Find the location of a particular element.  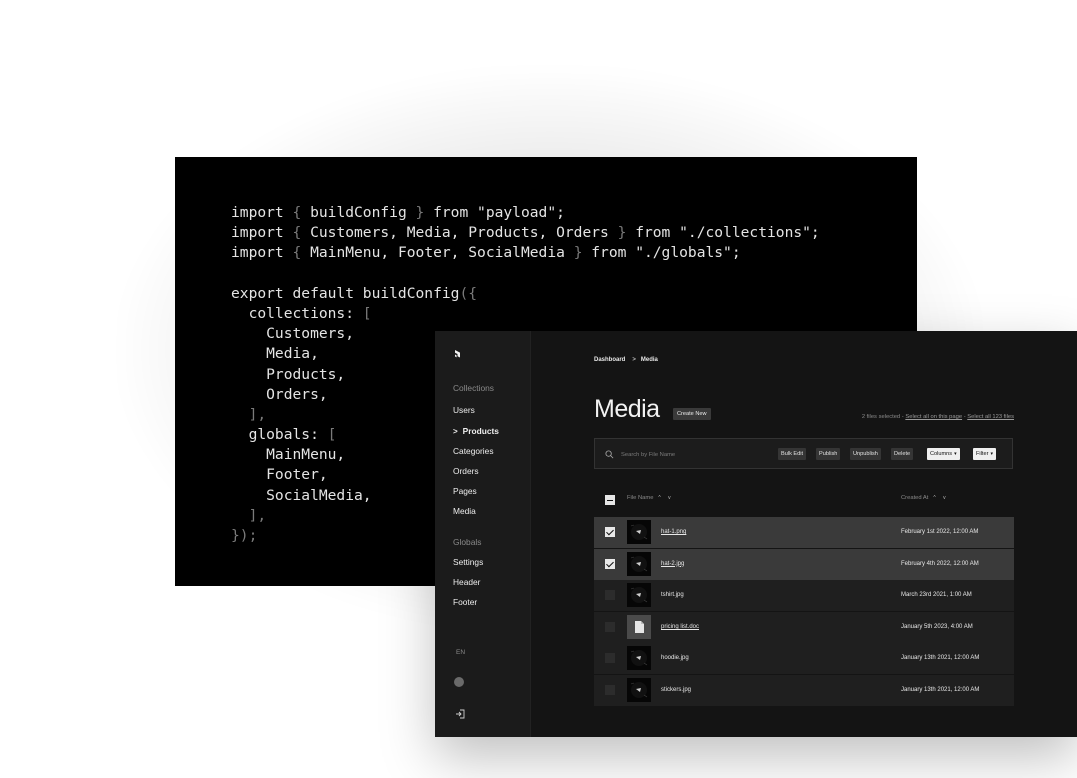

sidebar-item-label: Header is located at coordinates (467, 582).